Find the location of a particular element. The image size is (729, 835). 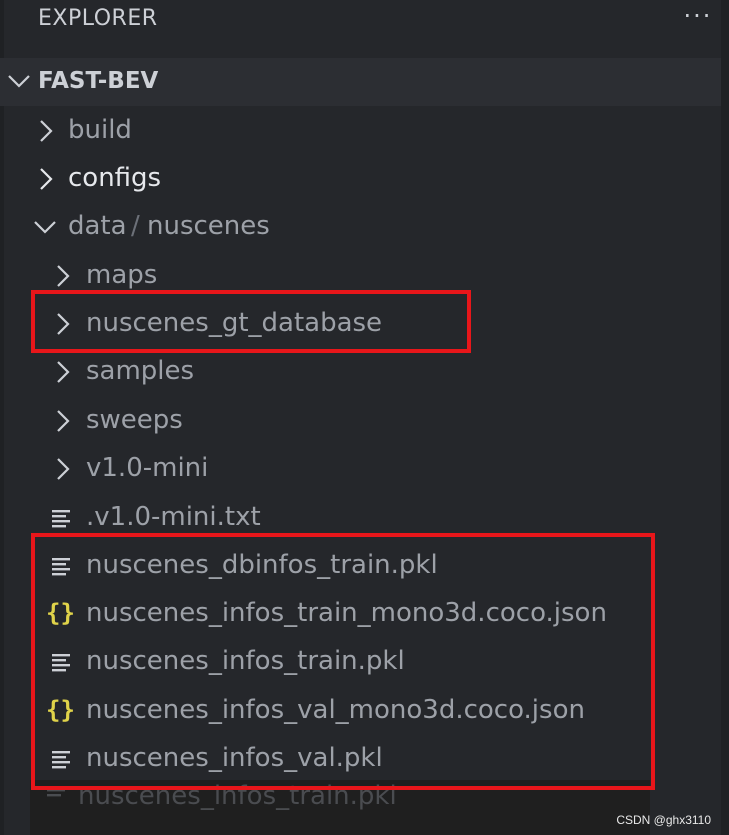

watermark-text: CSDN @ghx3110 is located at coordinates (663, 820).